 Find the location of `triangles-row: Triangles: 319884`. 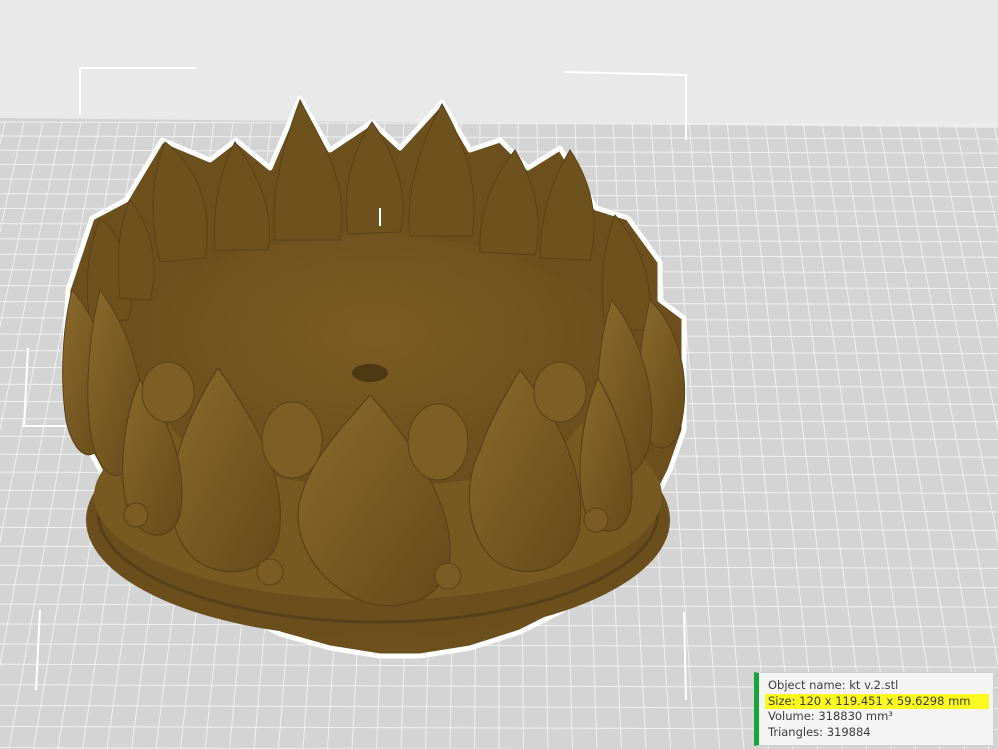

triangles-row: Triangles: 319884 is located at coordinates (876, 733).